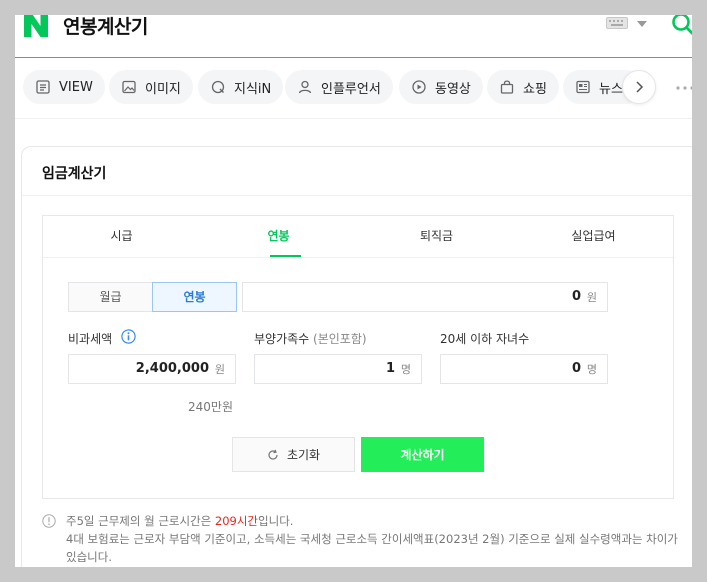 Image resolution: width=707 pixels, height=582 pixels. What do you see at coordinates (535, 89) in the screenshot?
I see `tab-label: 쇼핑` at bounding box center [535, 89].